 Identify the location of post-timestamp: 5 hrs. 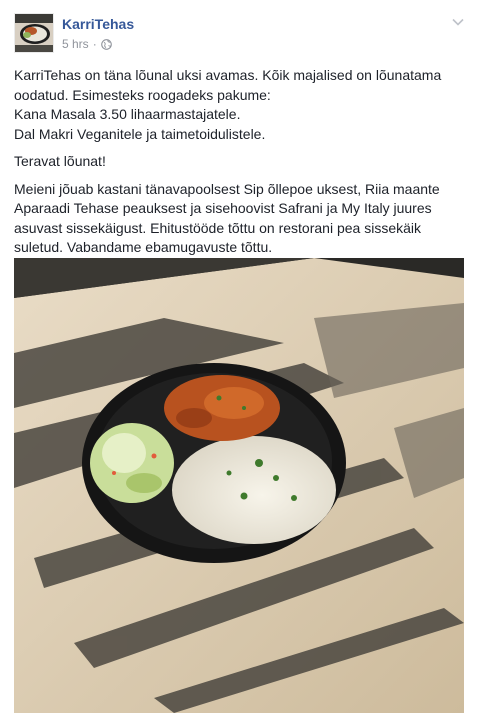
(75, 44).